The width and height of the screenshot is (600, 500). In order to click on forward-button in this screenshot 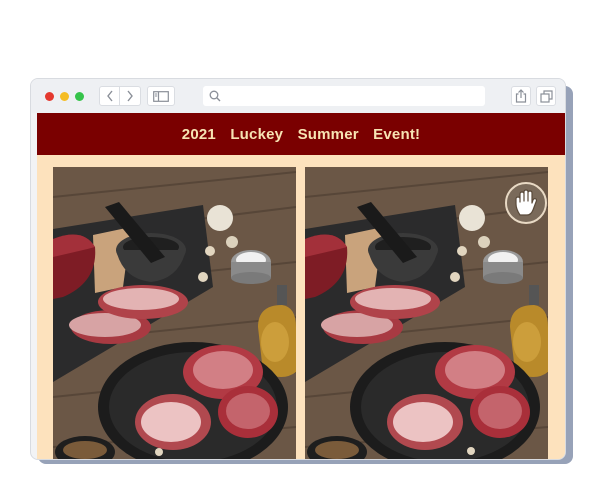, I will do `click(130, 96)`.